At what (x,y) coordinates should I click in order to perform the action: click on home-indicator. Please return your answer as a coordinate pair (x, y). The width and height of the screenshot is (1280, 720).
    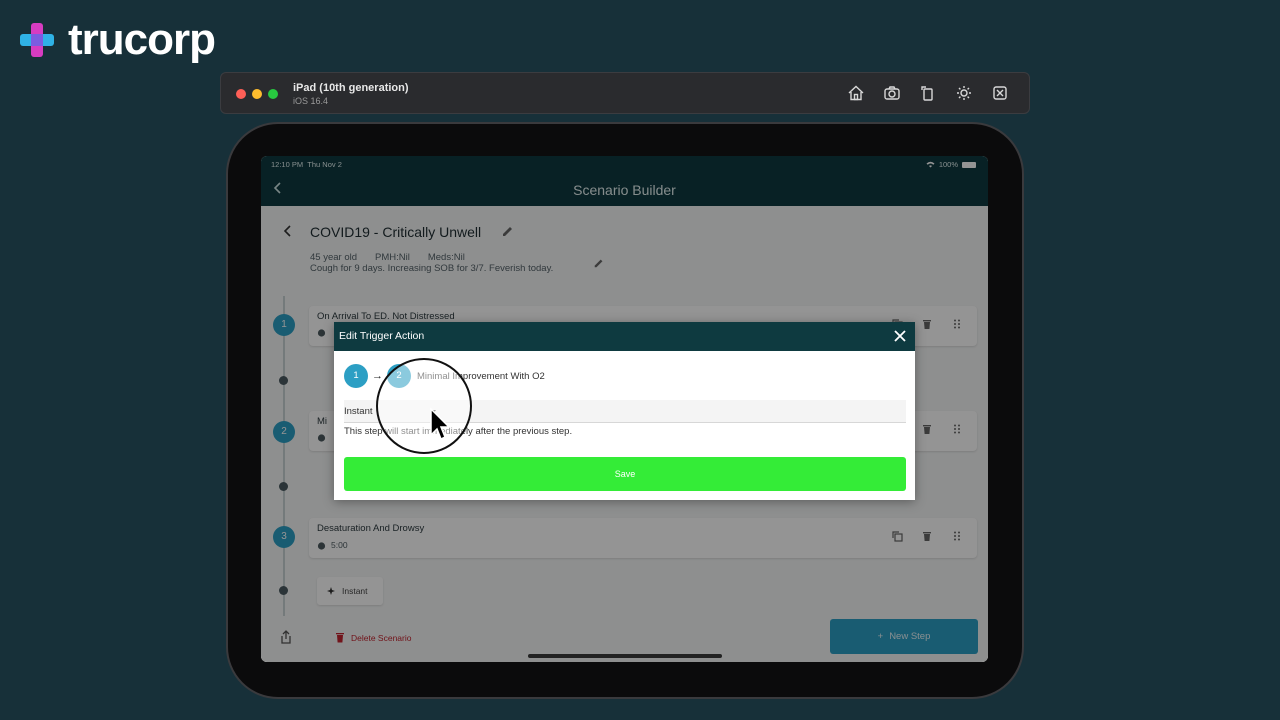
    Looking at the image, I should click on (625, 656).